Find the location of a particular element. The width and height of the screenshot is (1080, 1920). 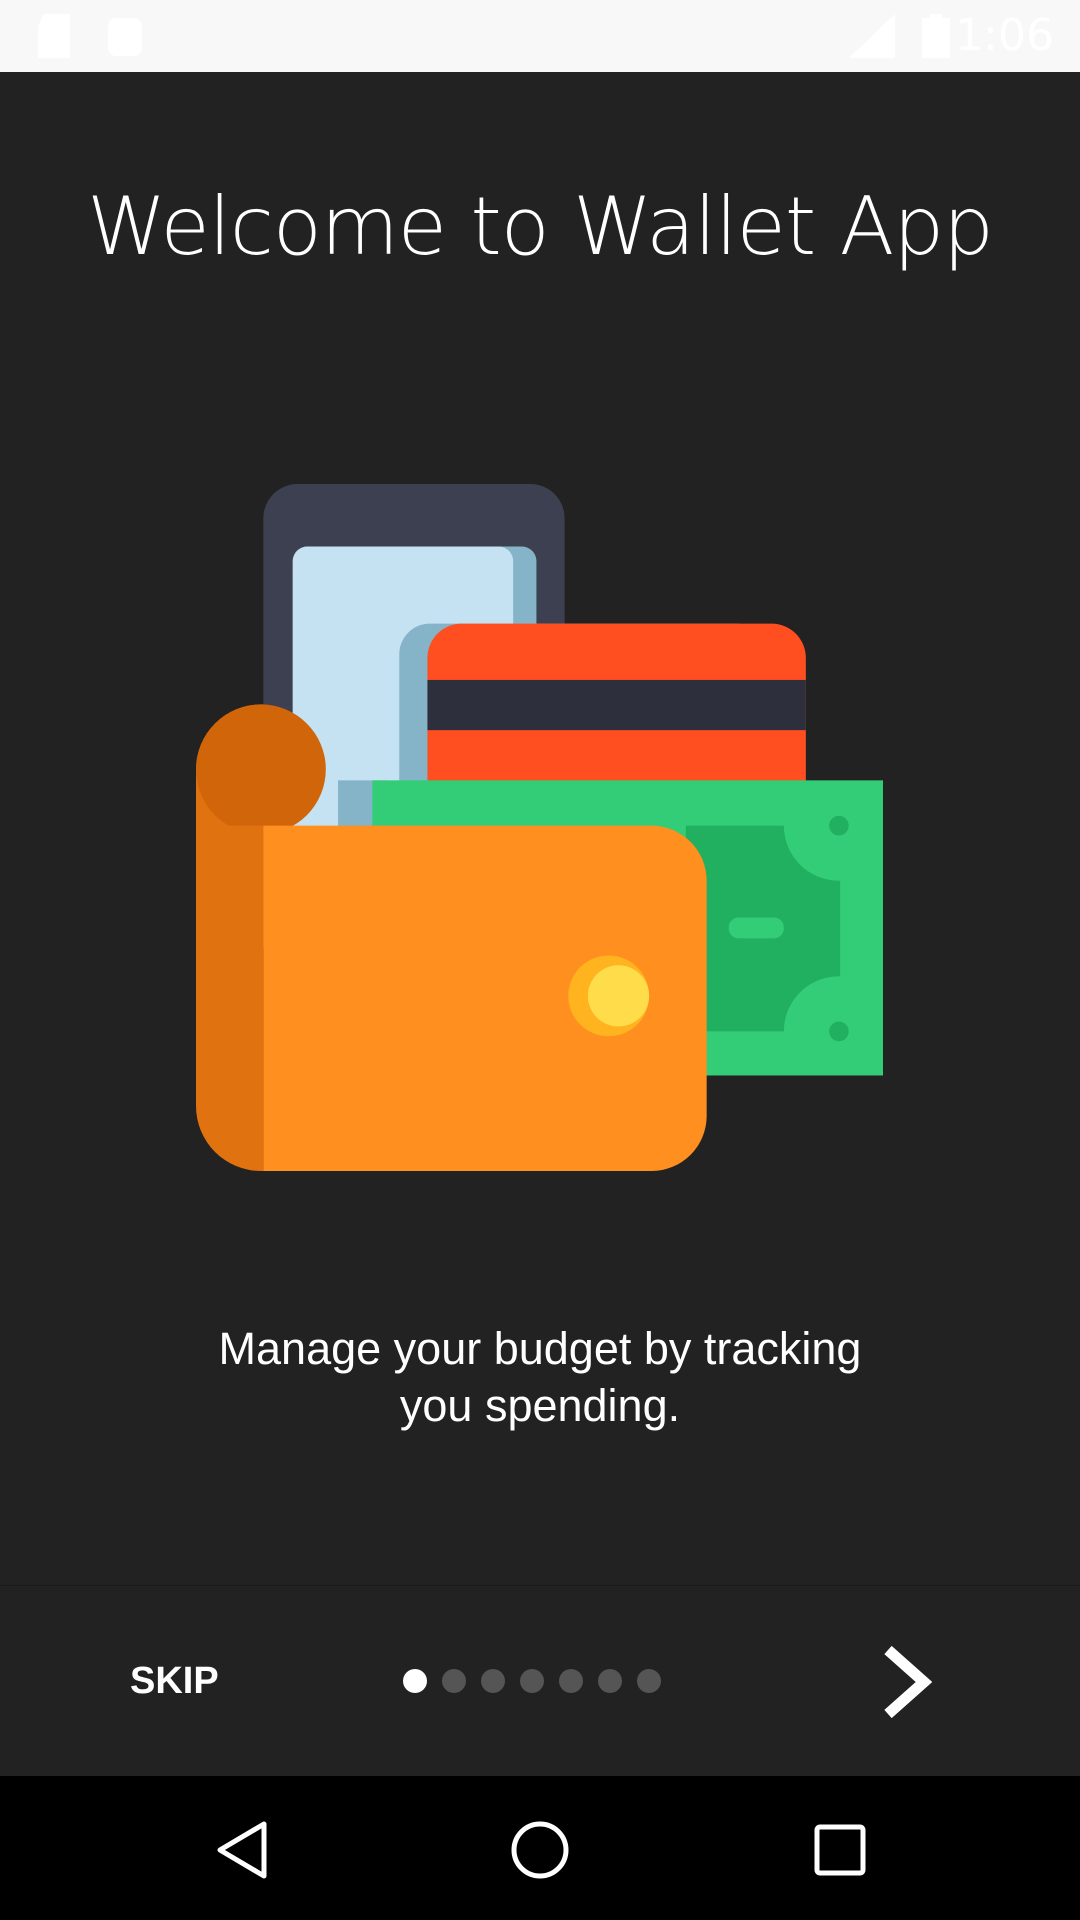

wallet-flap is located at coordinates (261, 769).